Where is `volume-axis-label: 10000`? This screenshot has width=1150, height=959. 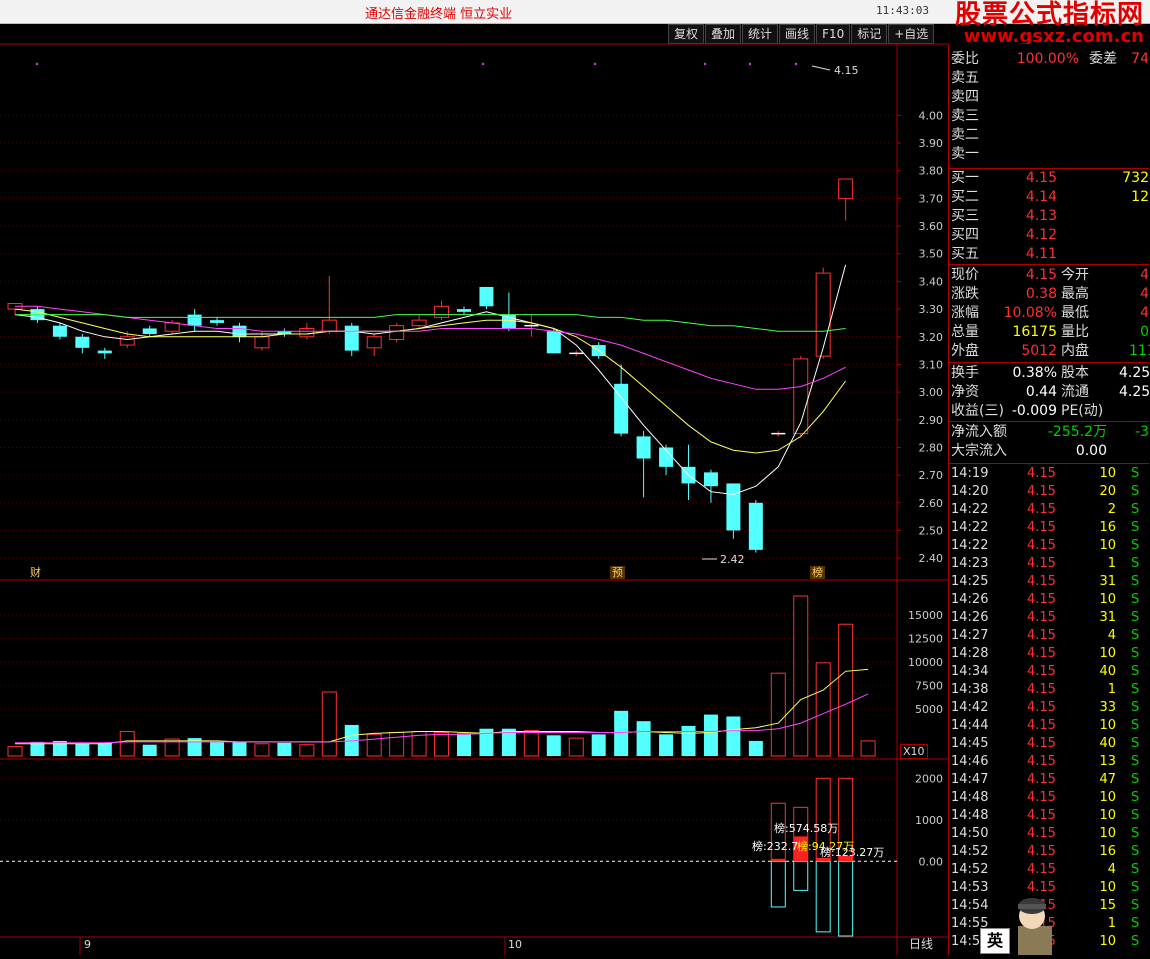 volume-axis-label: 10000 is located at coordinates (925, 662).